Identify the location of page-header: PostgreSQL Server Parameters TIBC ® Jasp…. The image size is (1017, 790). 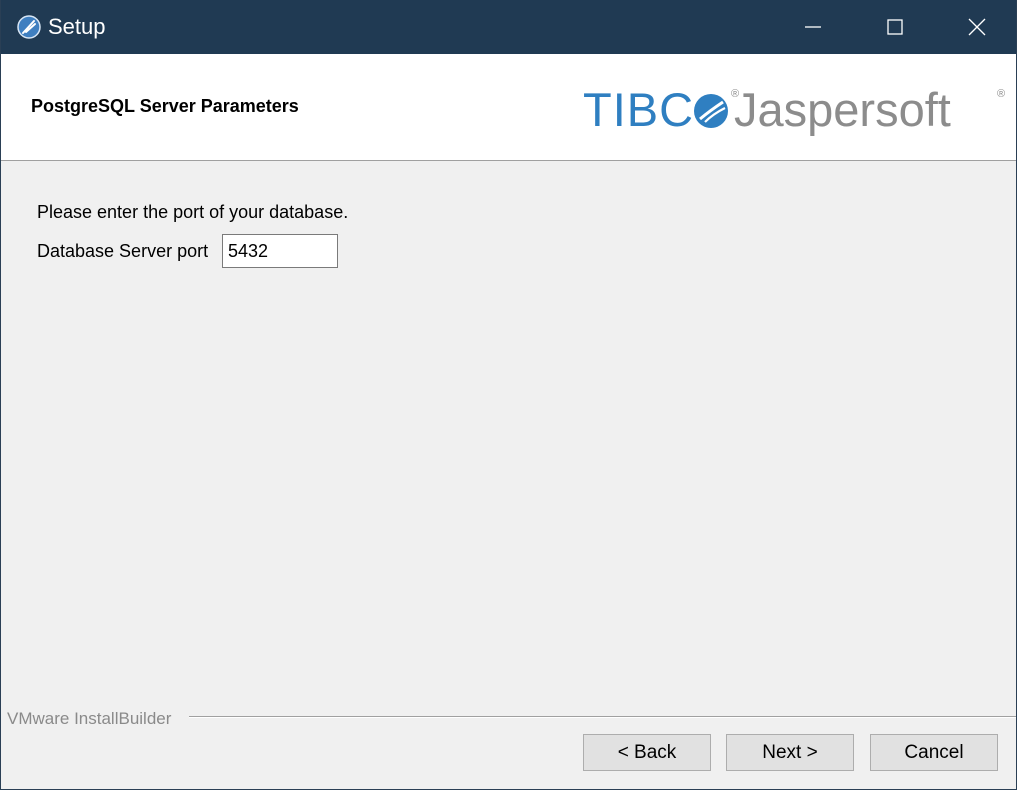
(508, 107).